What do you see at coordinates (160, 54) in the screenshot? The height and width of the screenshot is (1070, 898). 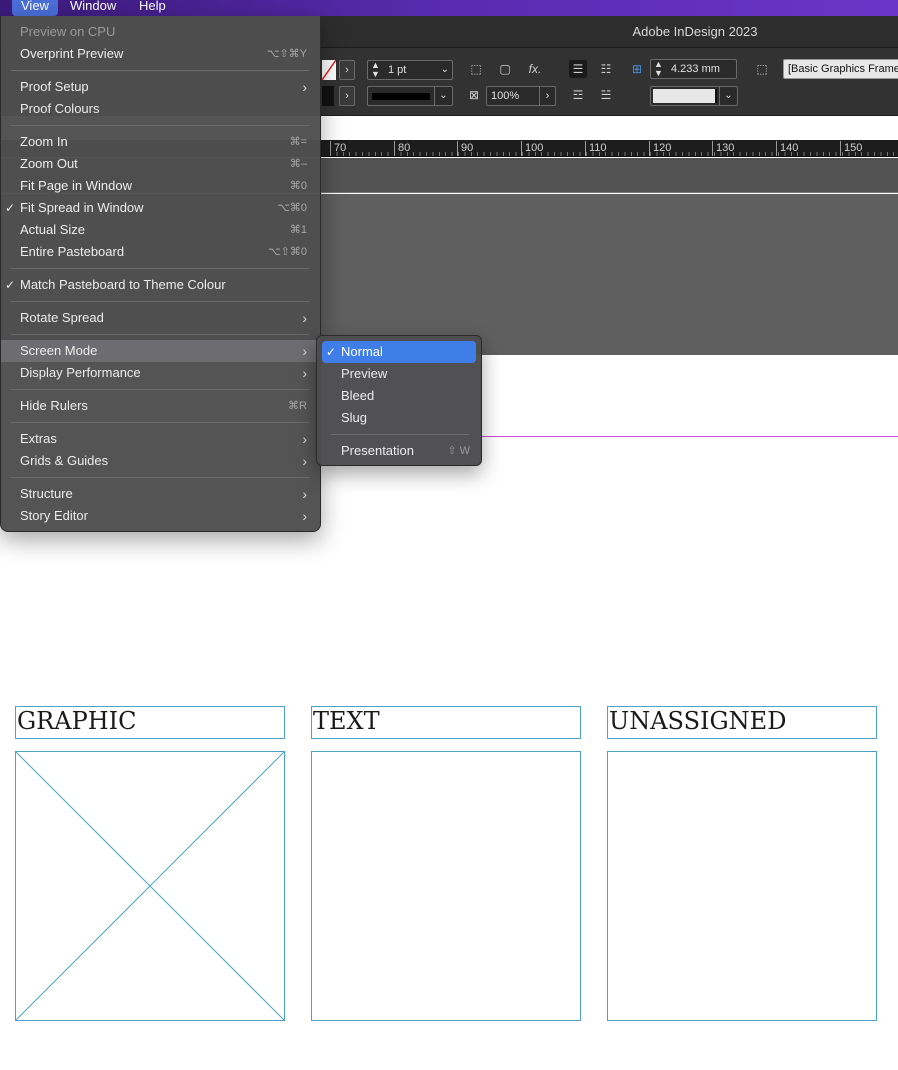 I see `menu-item-overprint-preview: Overprint Preview ⌥⇧⌘Y` at bounding box center [160, 54].